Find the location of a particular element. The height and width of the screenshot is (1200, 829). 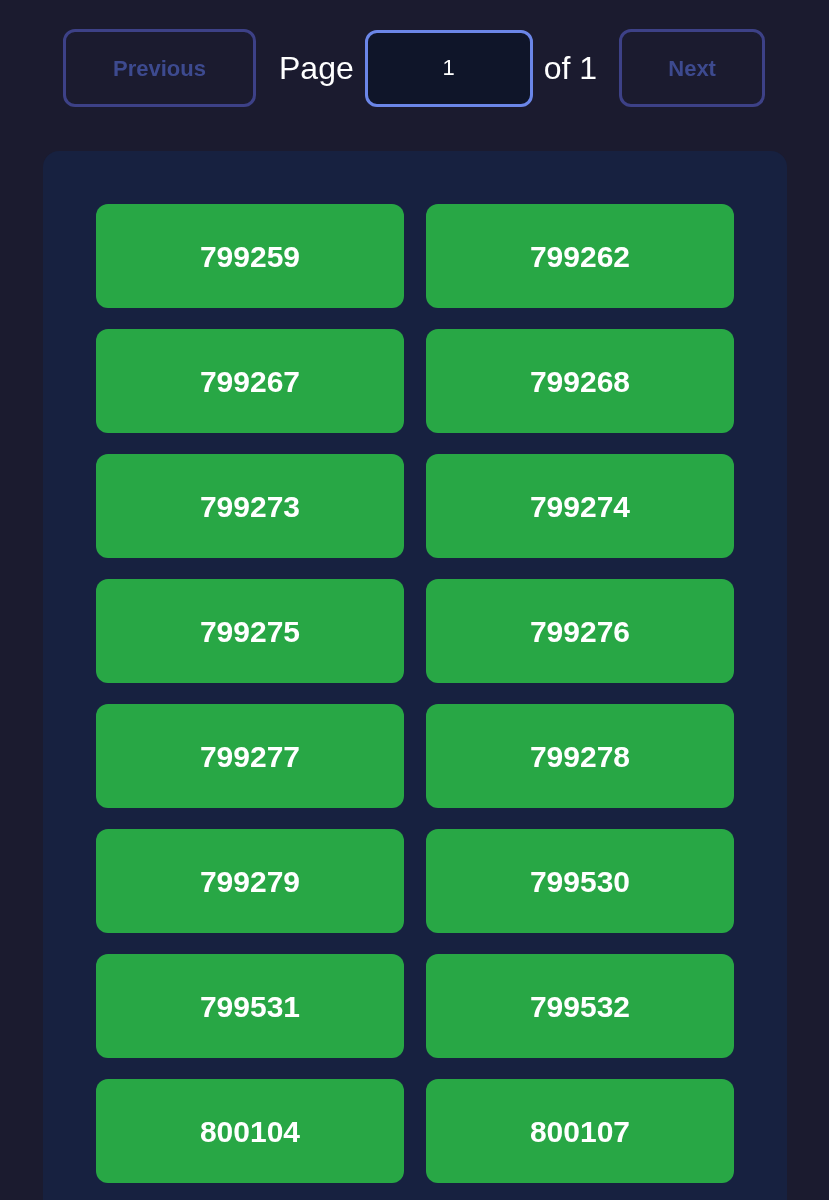

item-button: 799530 is located at coordinates (580, 881).